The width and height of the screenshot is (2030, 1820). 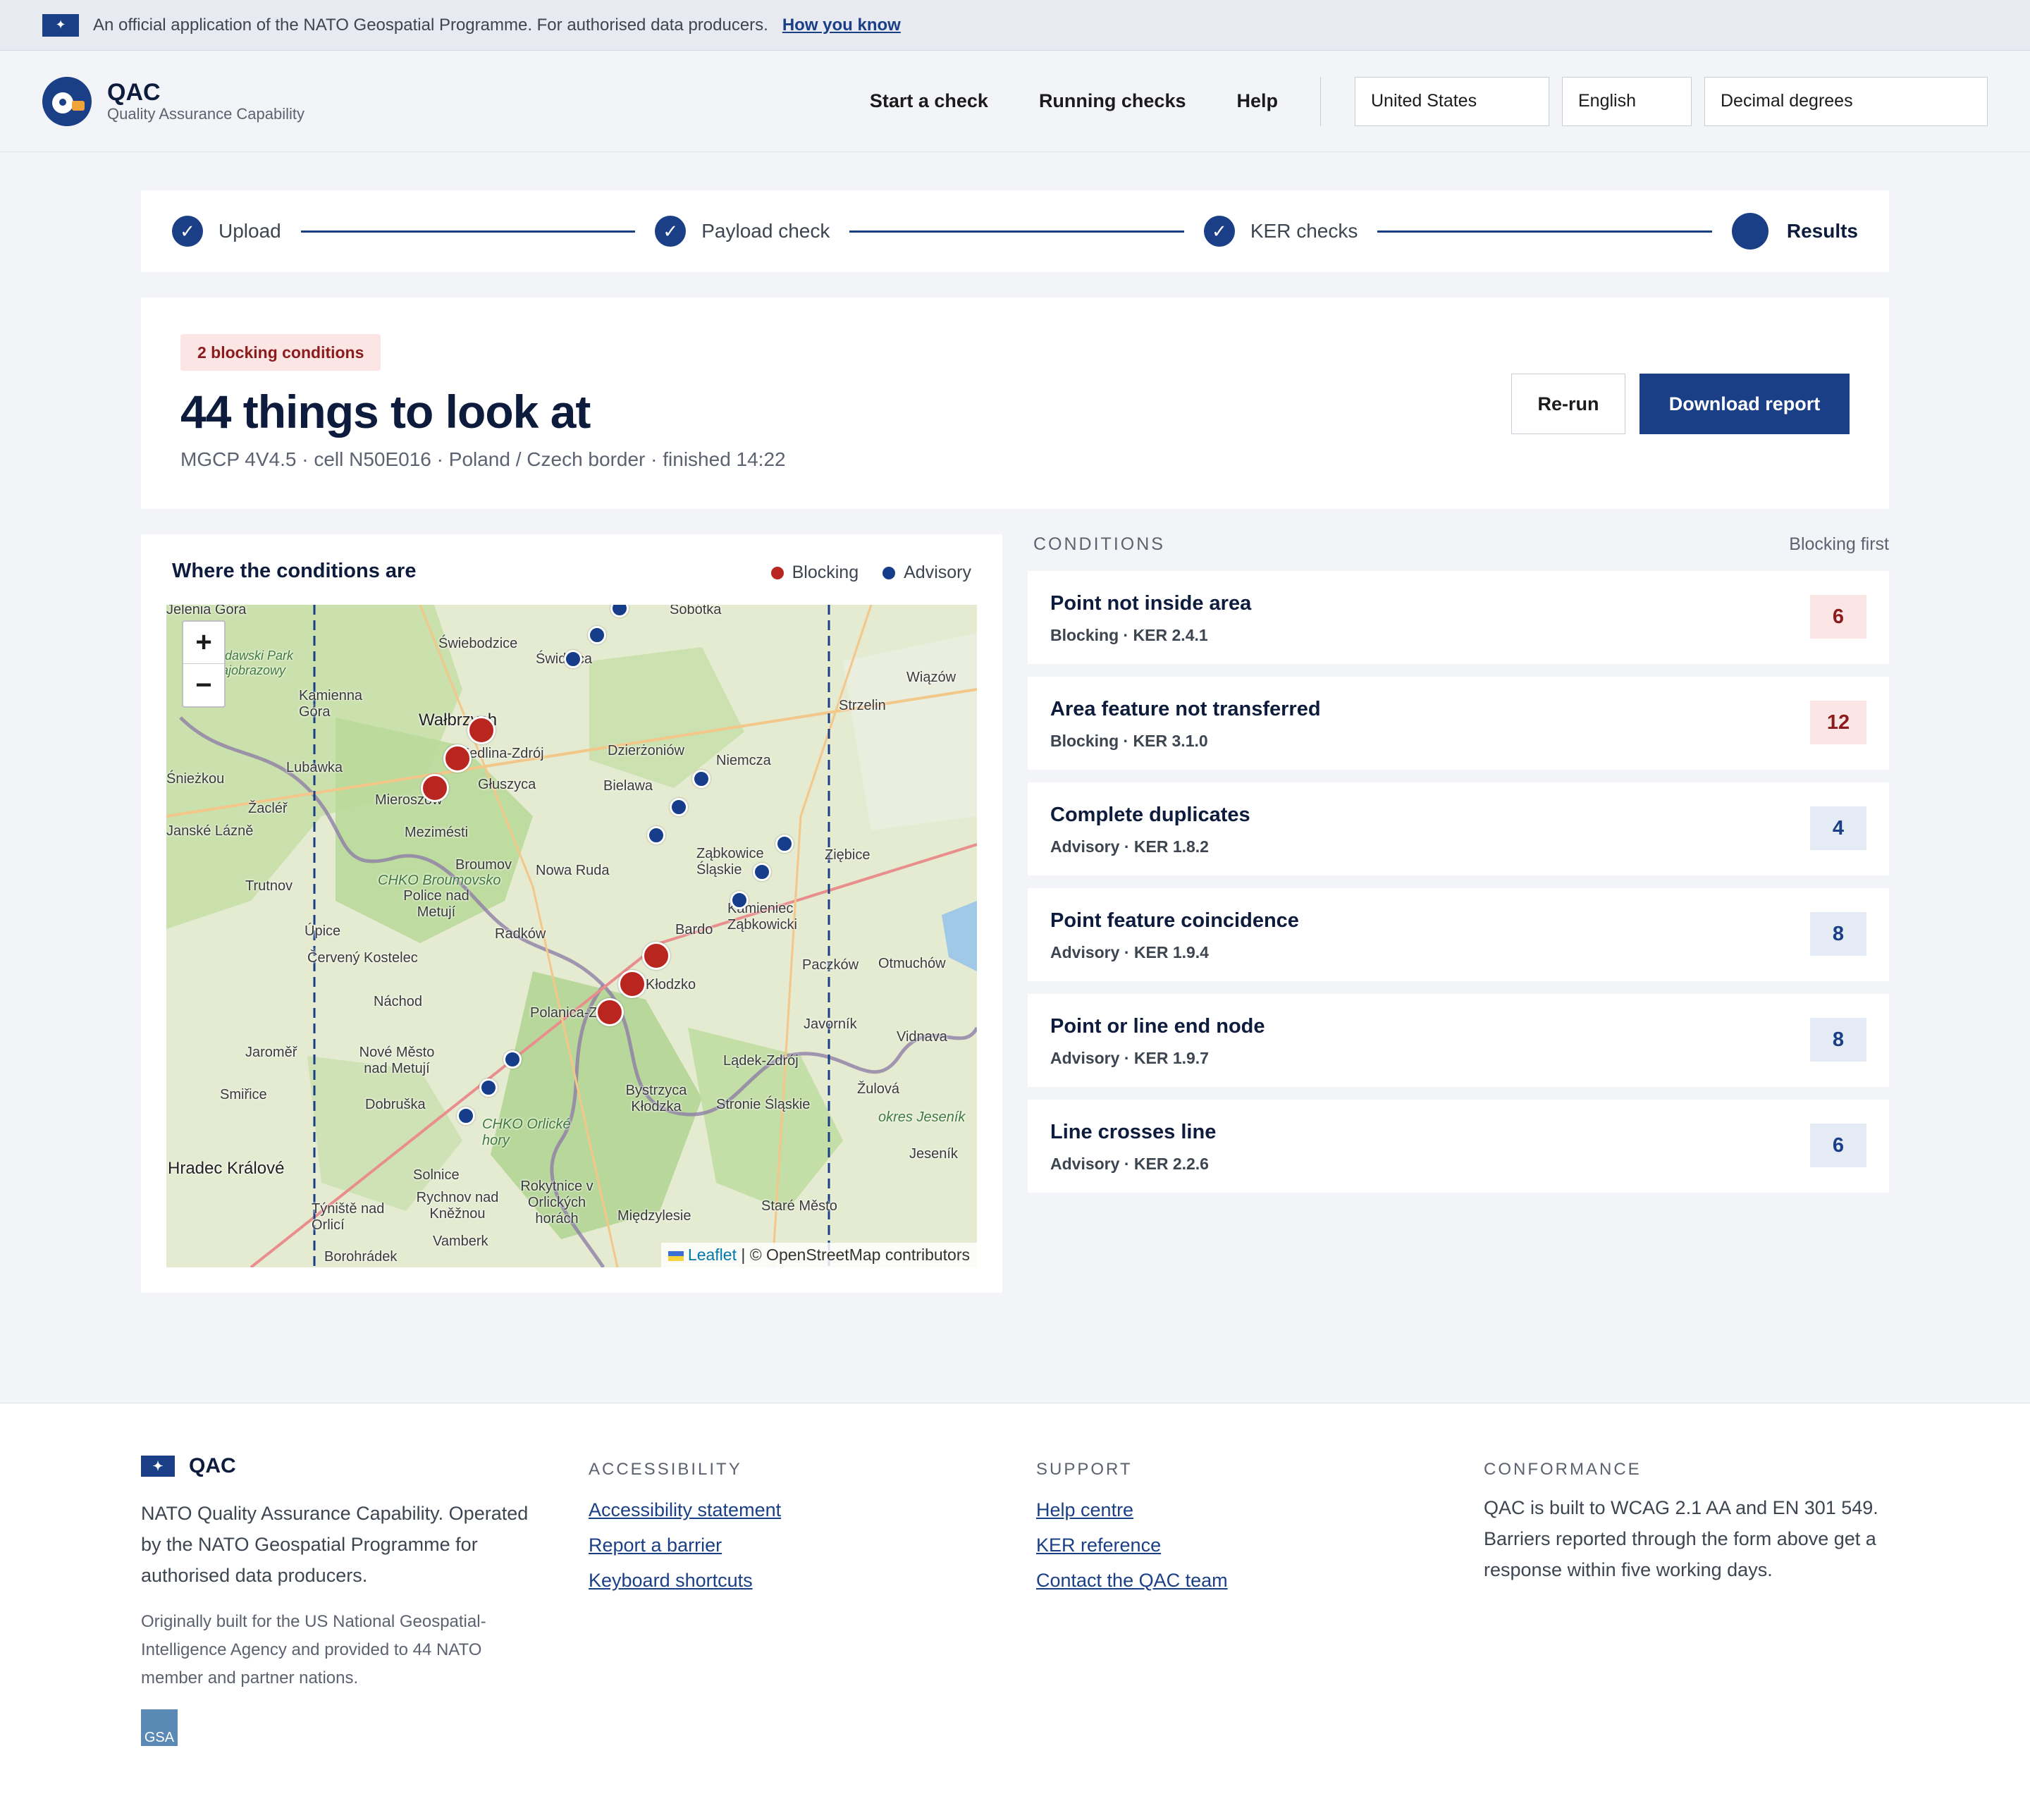 What do you see at coordinates (1234, 1580) in the screenshot?
I see `contact-team-link: Contact the QAC team` at bounding box center [1234, 1580].